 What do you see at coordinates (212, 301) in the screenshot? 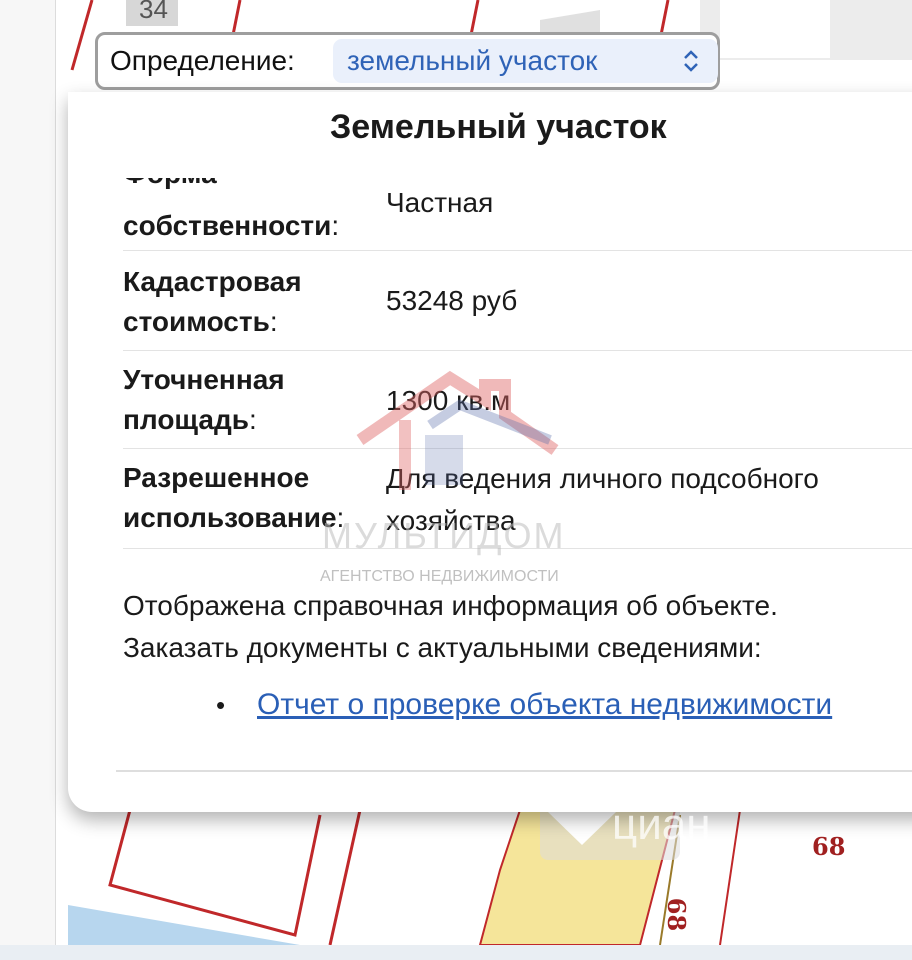
I see `row-label-cadastral-value: Кадастровая стоимость:` at bounding box center [212, 301].